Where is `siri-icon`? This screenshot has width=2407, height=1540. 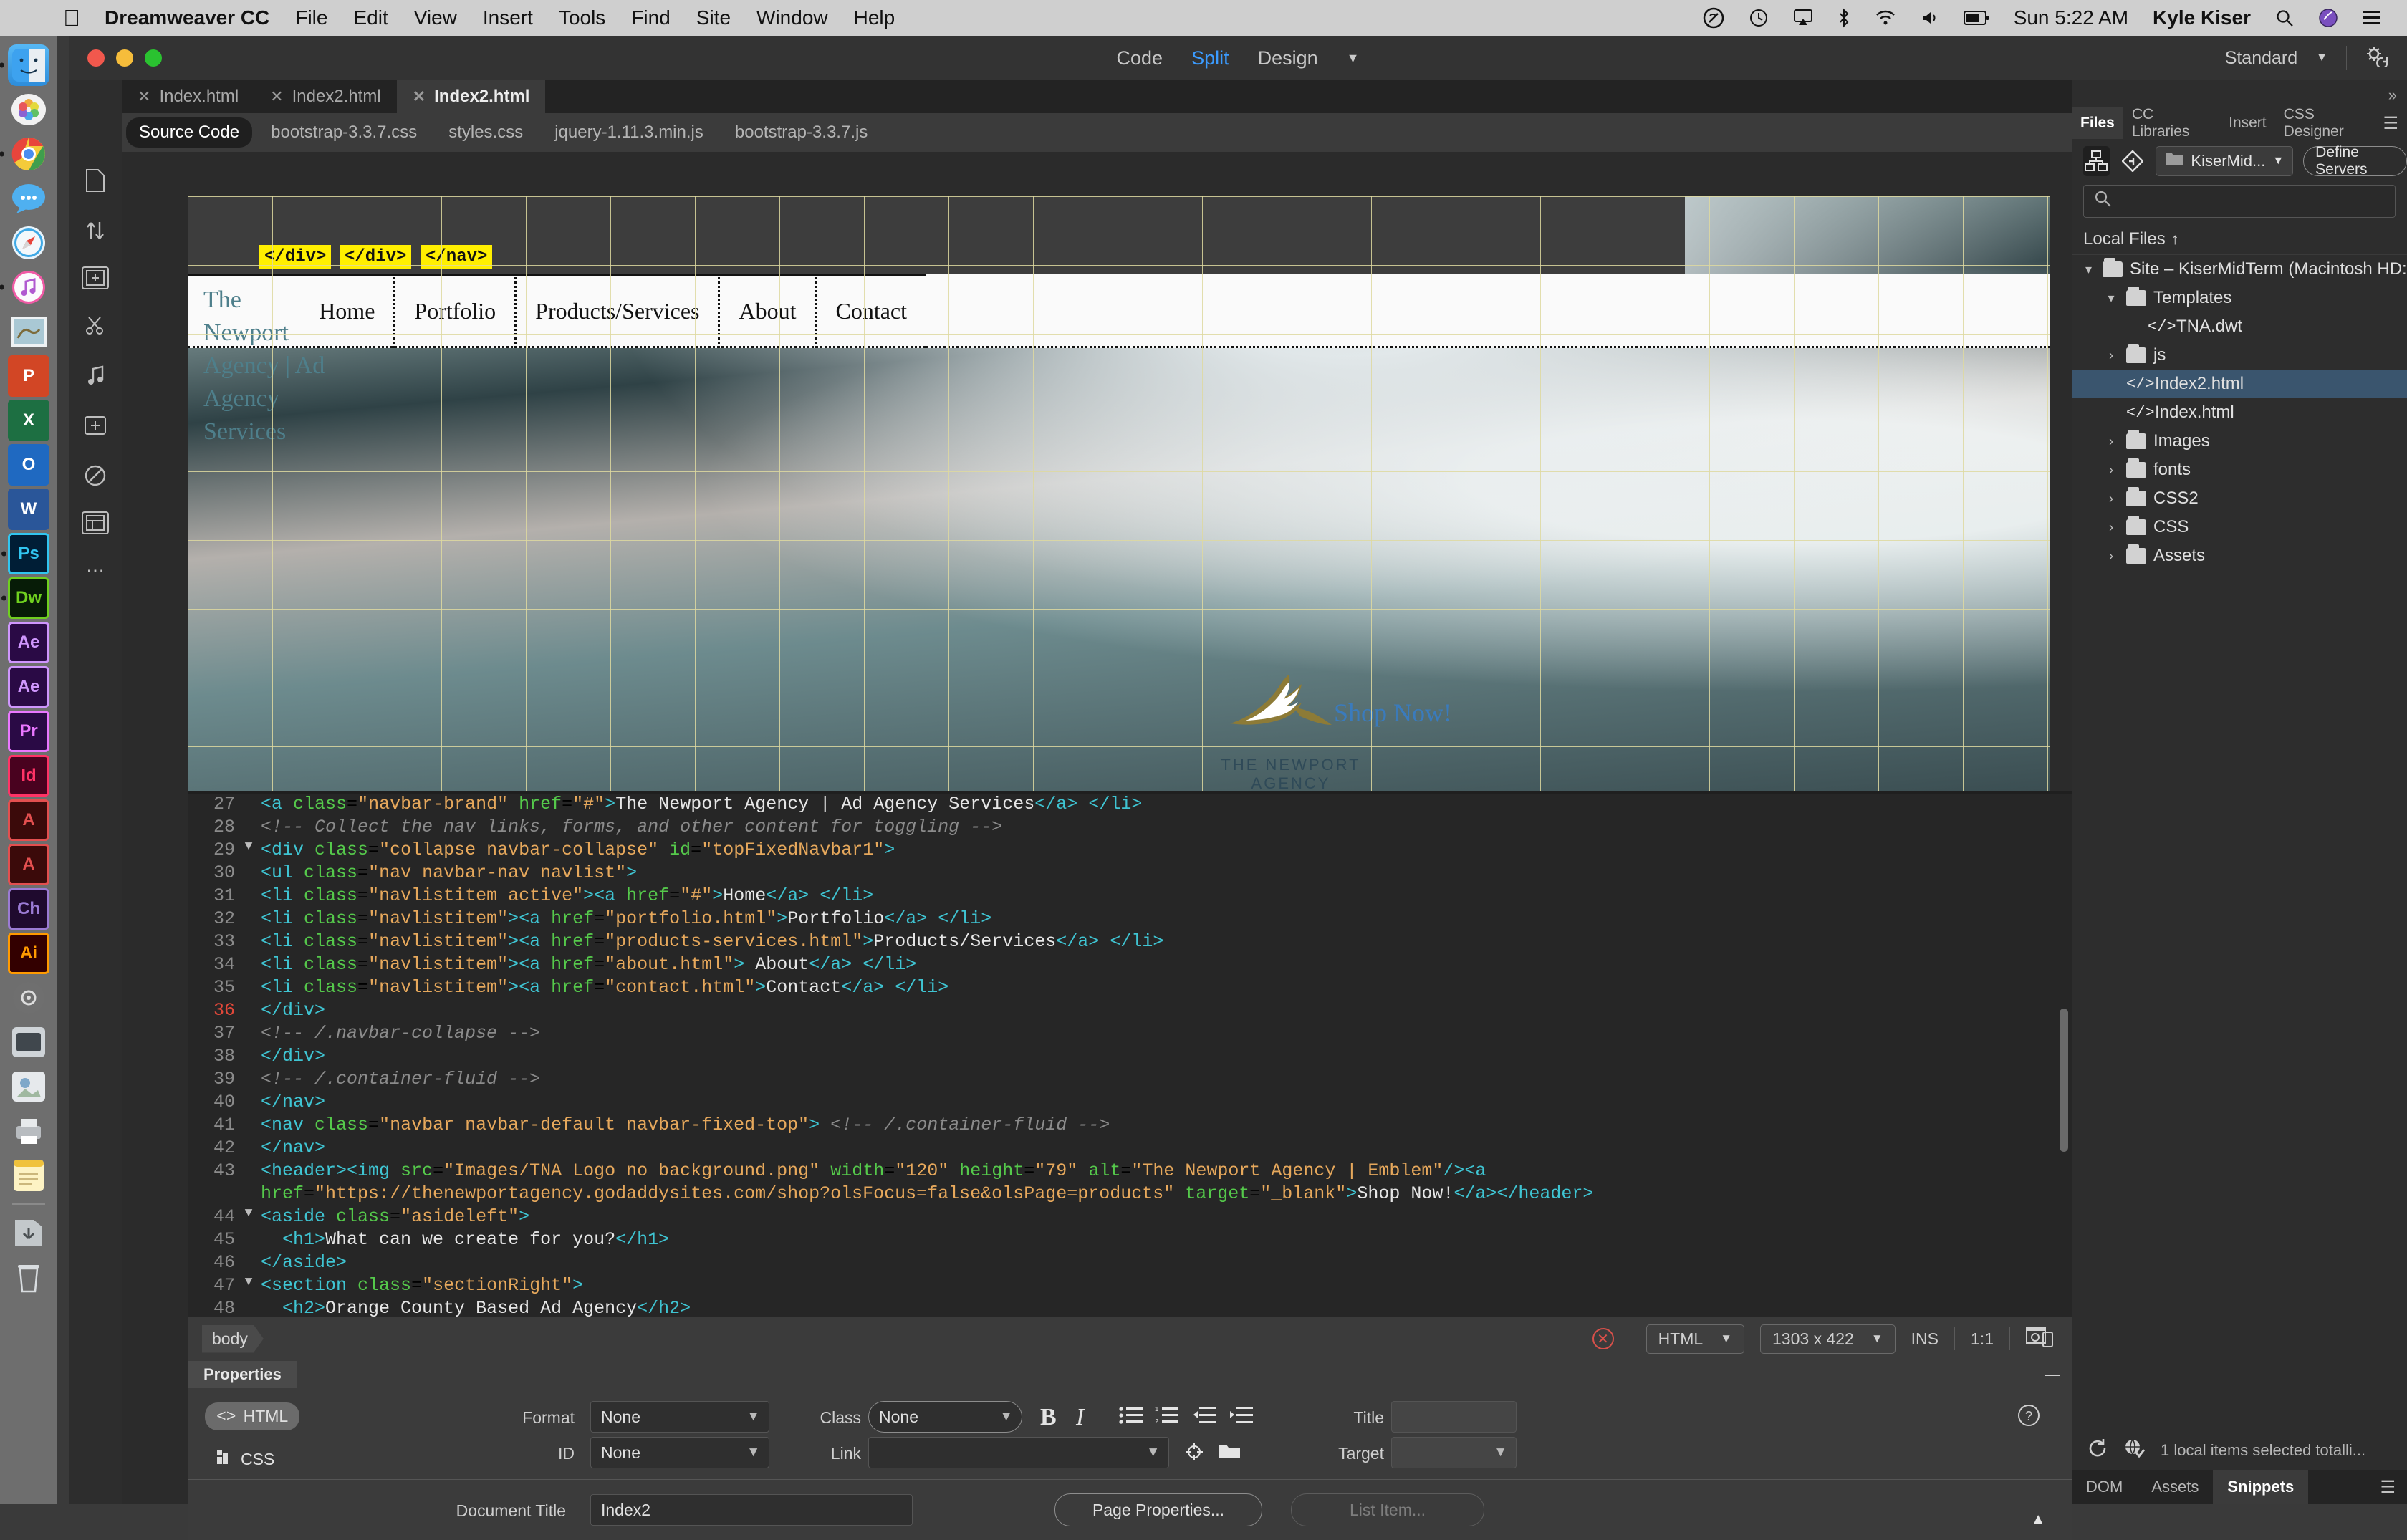 siri-icon is located at coordinates (2328, 18).